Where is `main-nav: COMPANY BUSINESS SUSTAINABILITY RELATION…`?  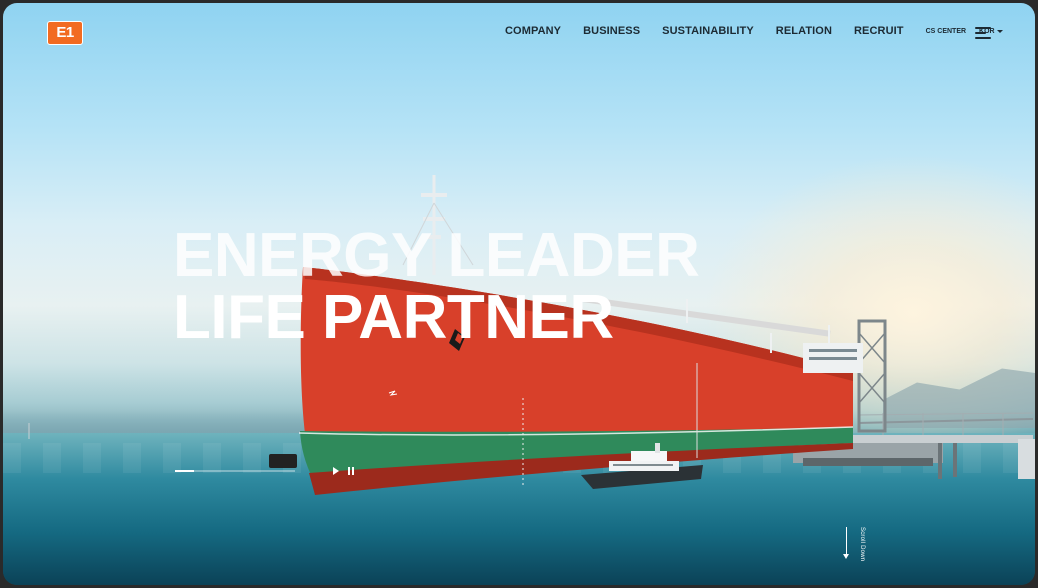
main-nav: COMPANY BUSINESS SUSTAINABILITY RELATION… is located at coordinates (754, 31).